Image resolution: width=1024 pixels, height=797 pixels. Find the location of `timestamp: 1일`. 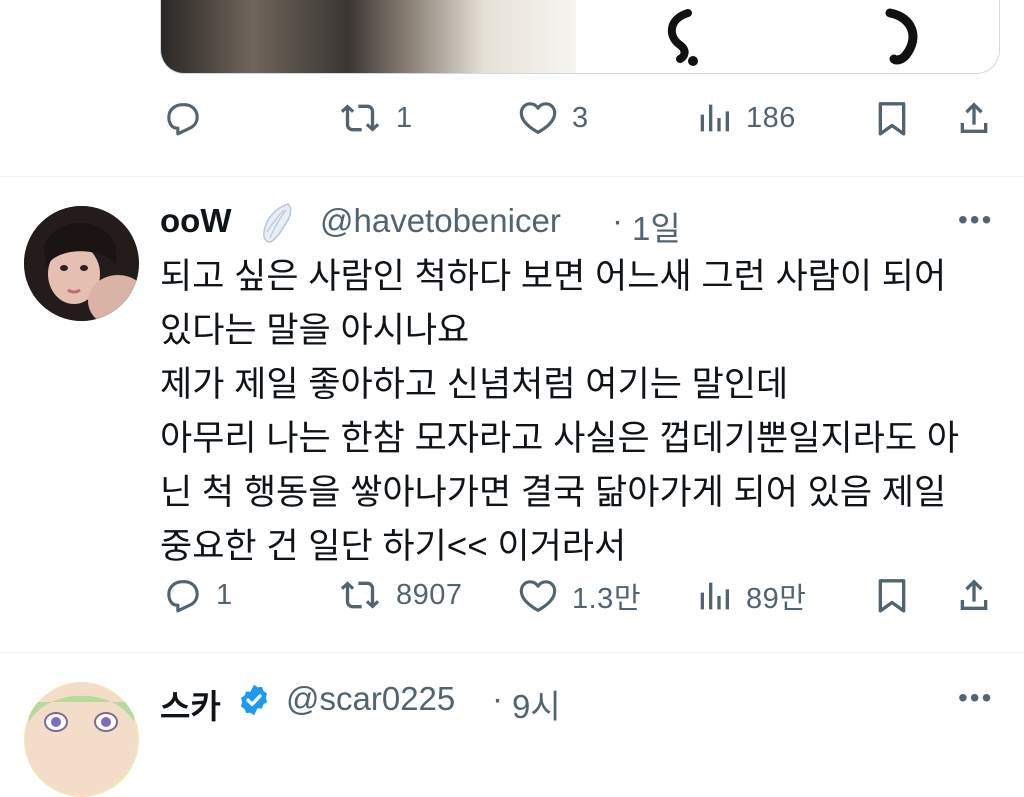

timestamp: 1일 is located at coordinates (656, 226).